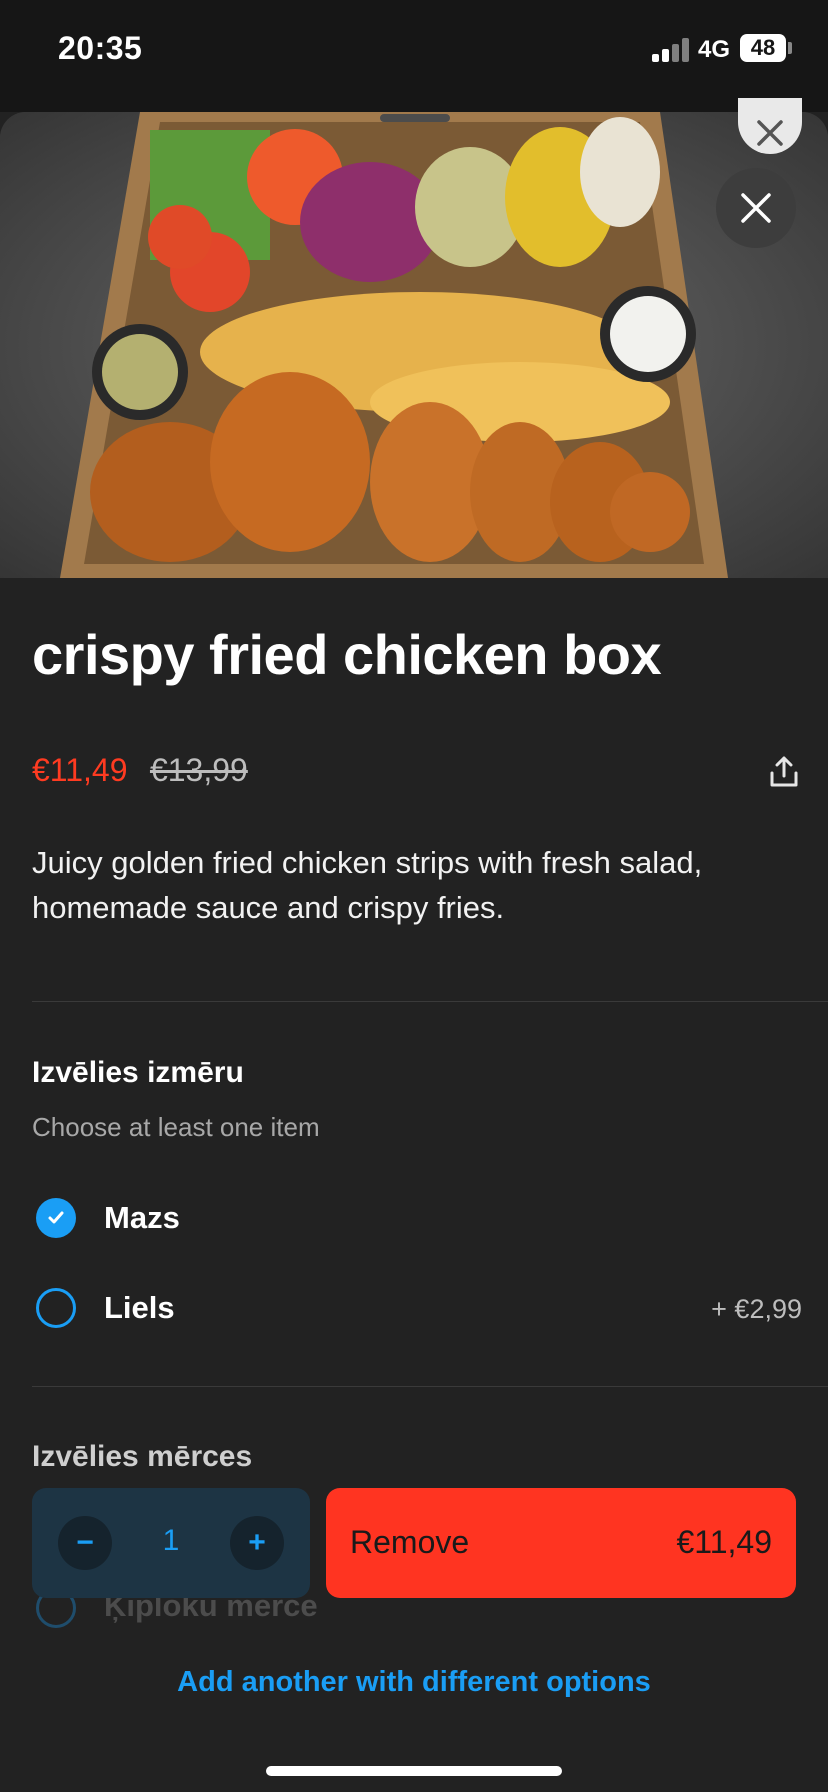 This screenshot has width=828, height=1792. I want to click on radio-unchecked, so click(56, 1308).